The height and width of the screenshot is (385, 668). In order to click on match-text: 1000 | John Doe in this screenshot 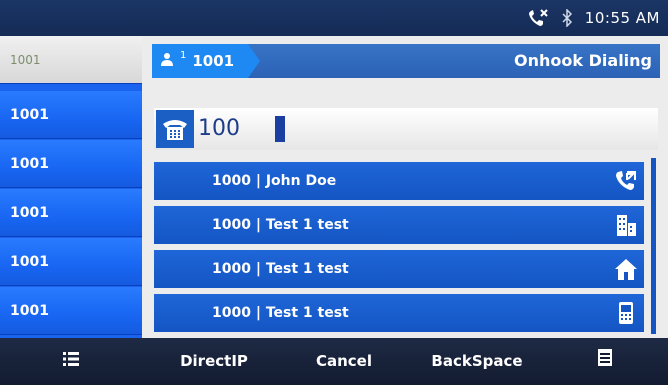, I will do `click(274, 181)`.